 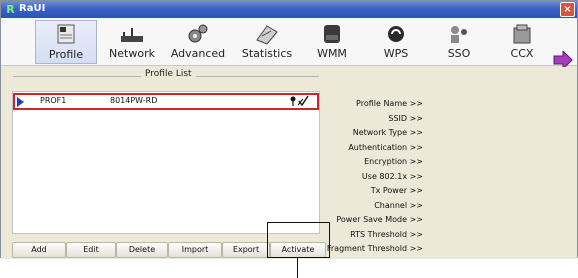 What do you see at coordinates (289, 9) in the screenshot?
I see `title-bar: R RaUI ×` at bounding box center [289, 9].